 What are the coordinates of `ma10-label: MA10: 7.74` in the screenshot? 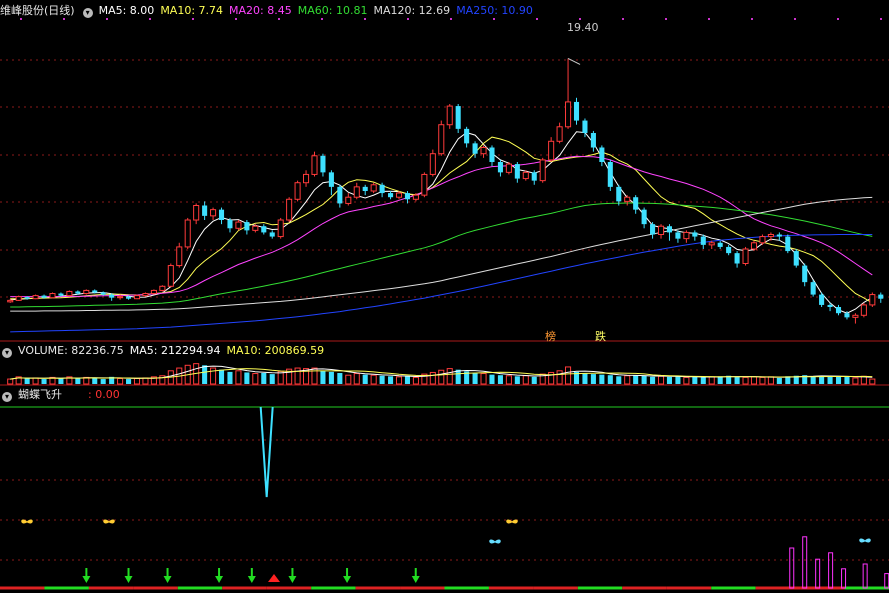 It's located at (192, 10).